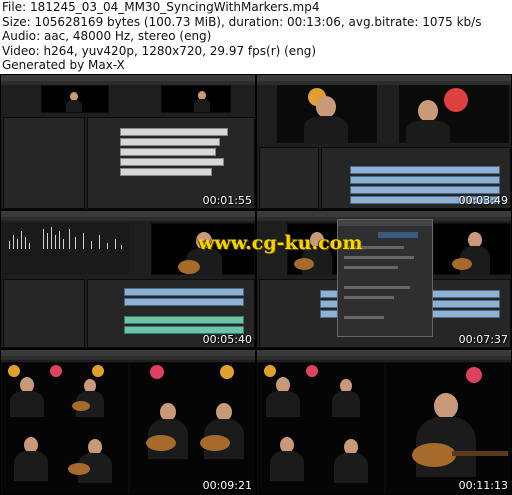 The height and width of the screenshot is (495, 512). Describe the element at coordinates (483, 200) in the screenshot. I see `timestamp: 00:03:49` at that location.